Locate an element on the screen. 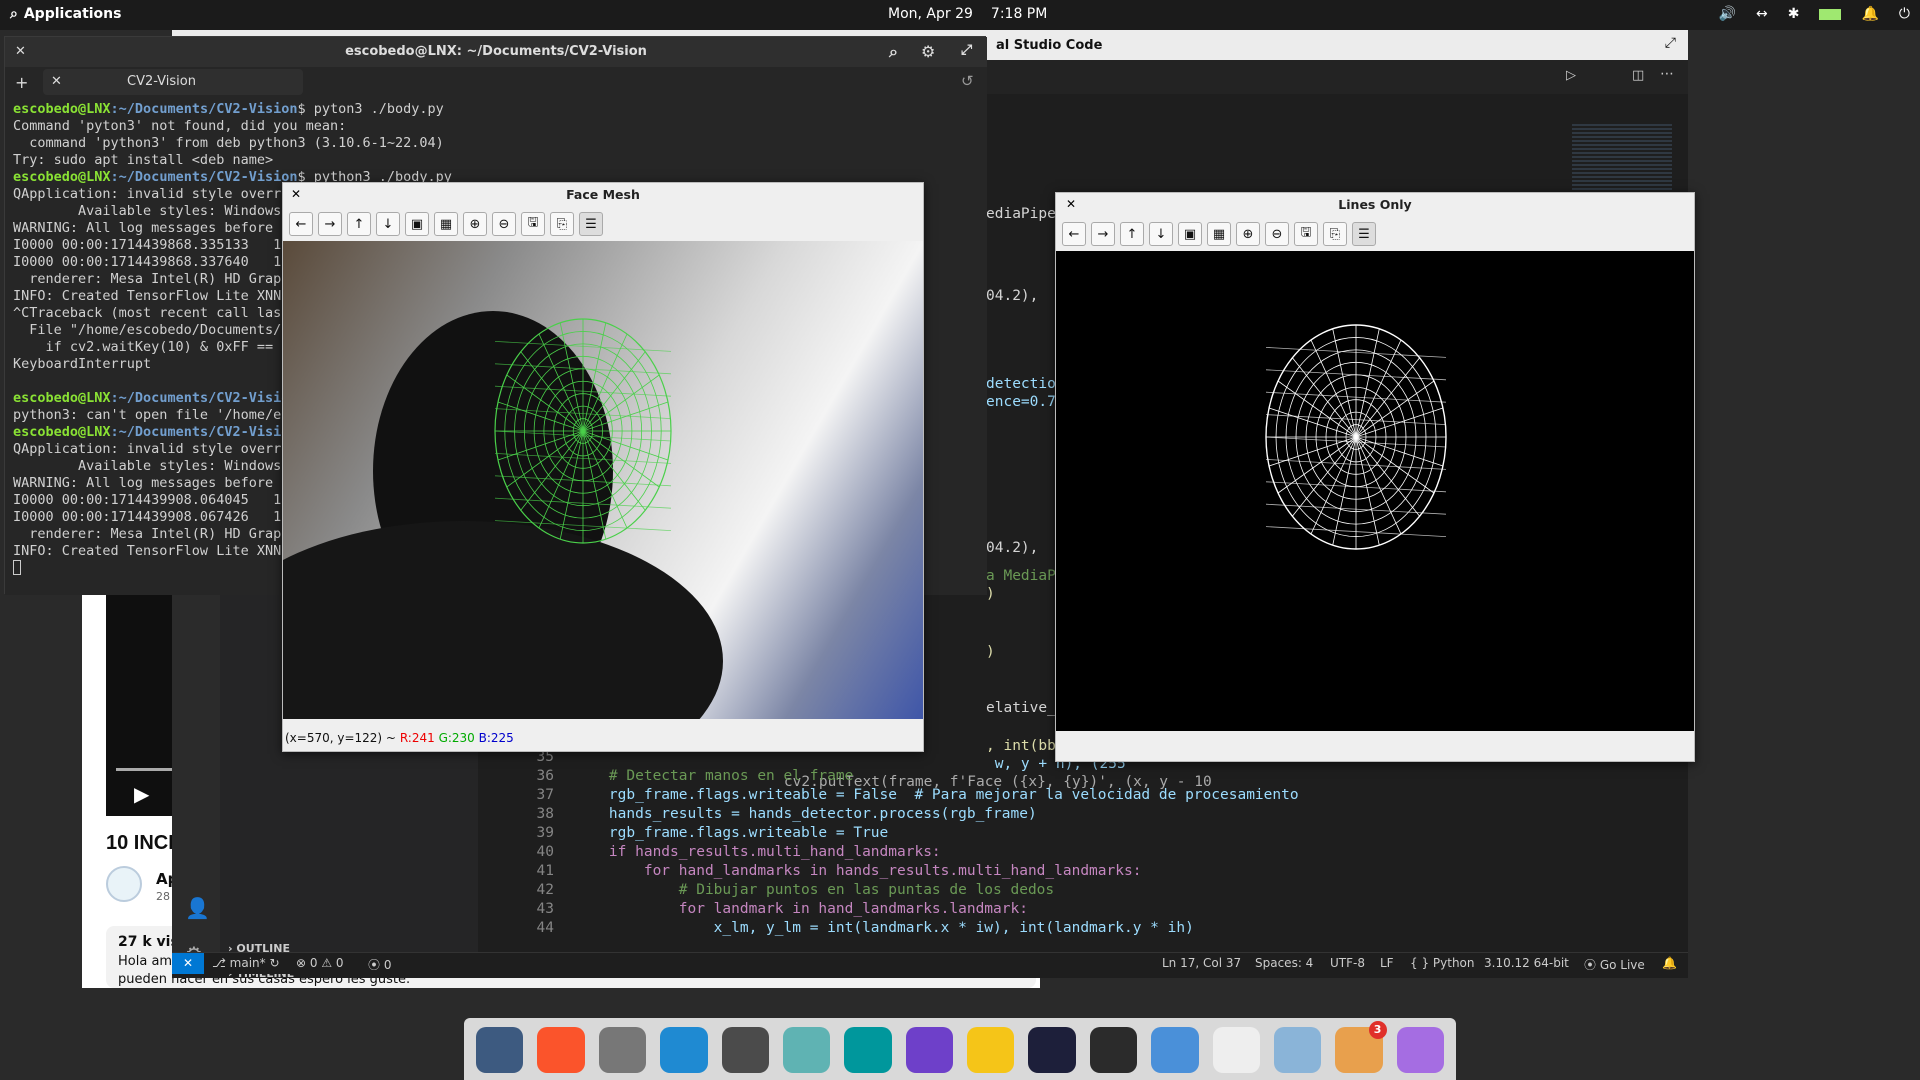  box-icon is located at coordinates (806, 1050).